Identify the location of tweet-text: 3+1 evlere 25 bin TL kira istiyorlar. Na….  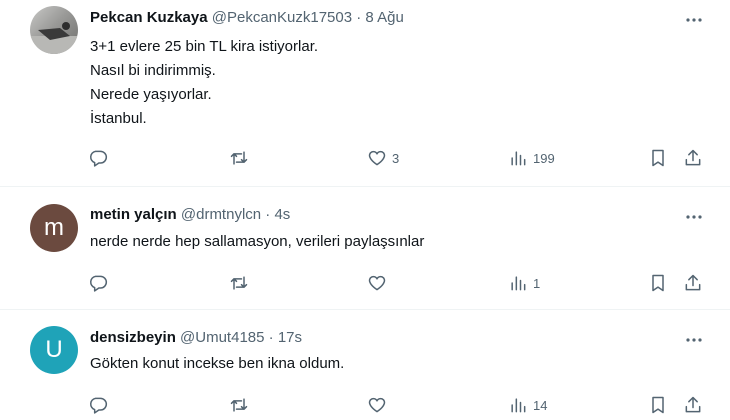
(204, 82).